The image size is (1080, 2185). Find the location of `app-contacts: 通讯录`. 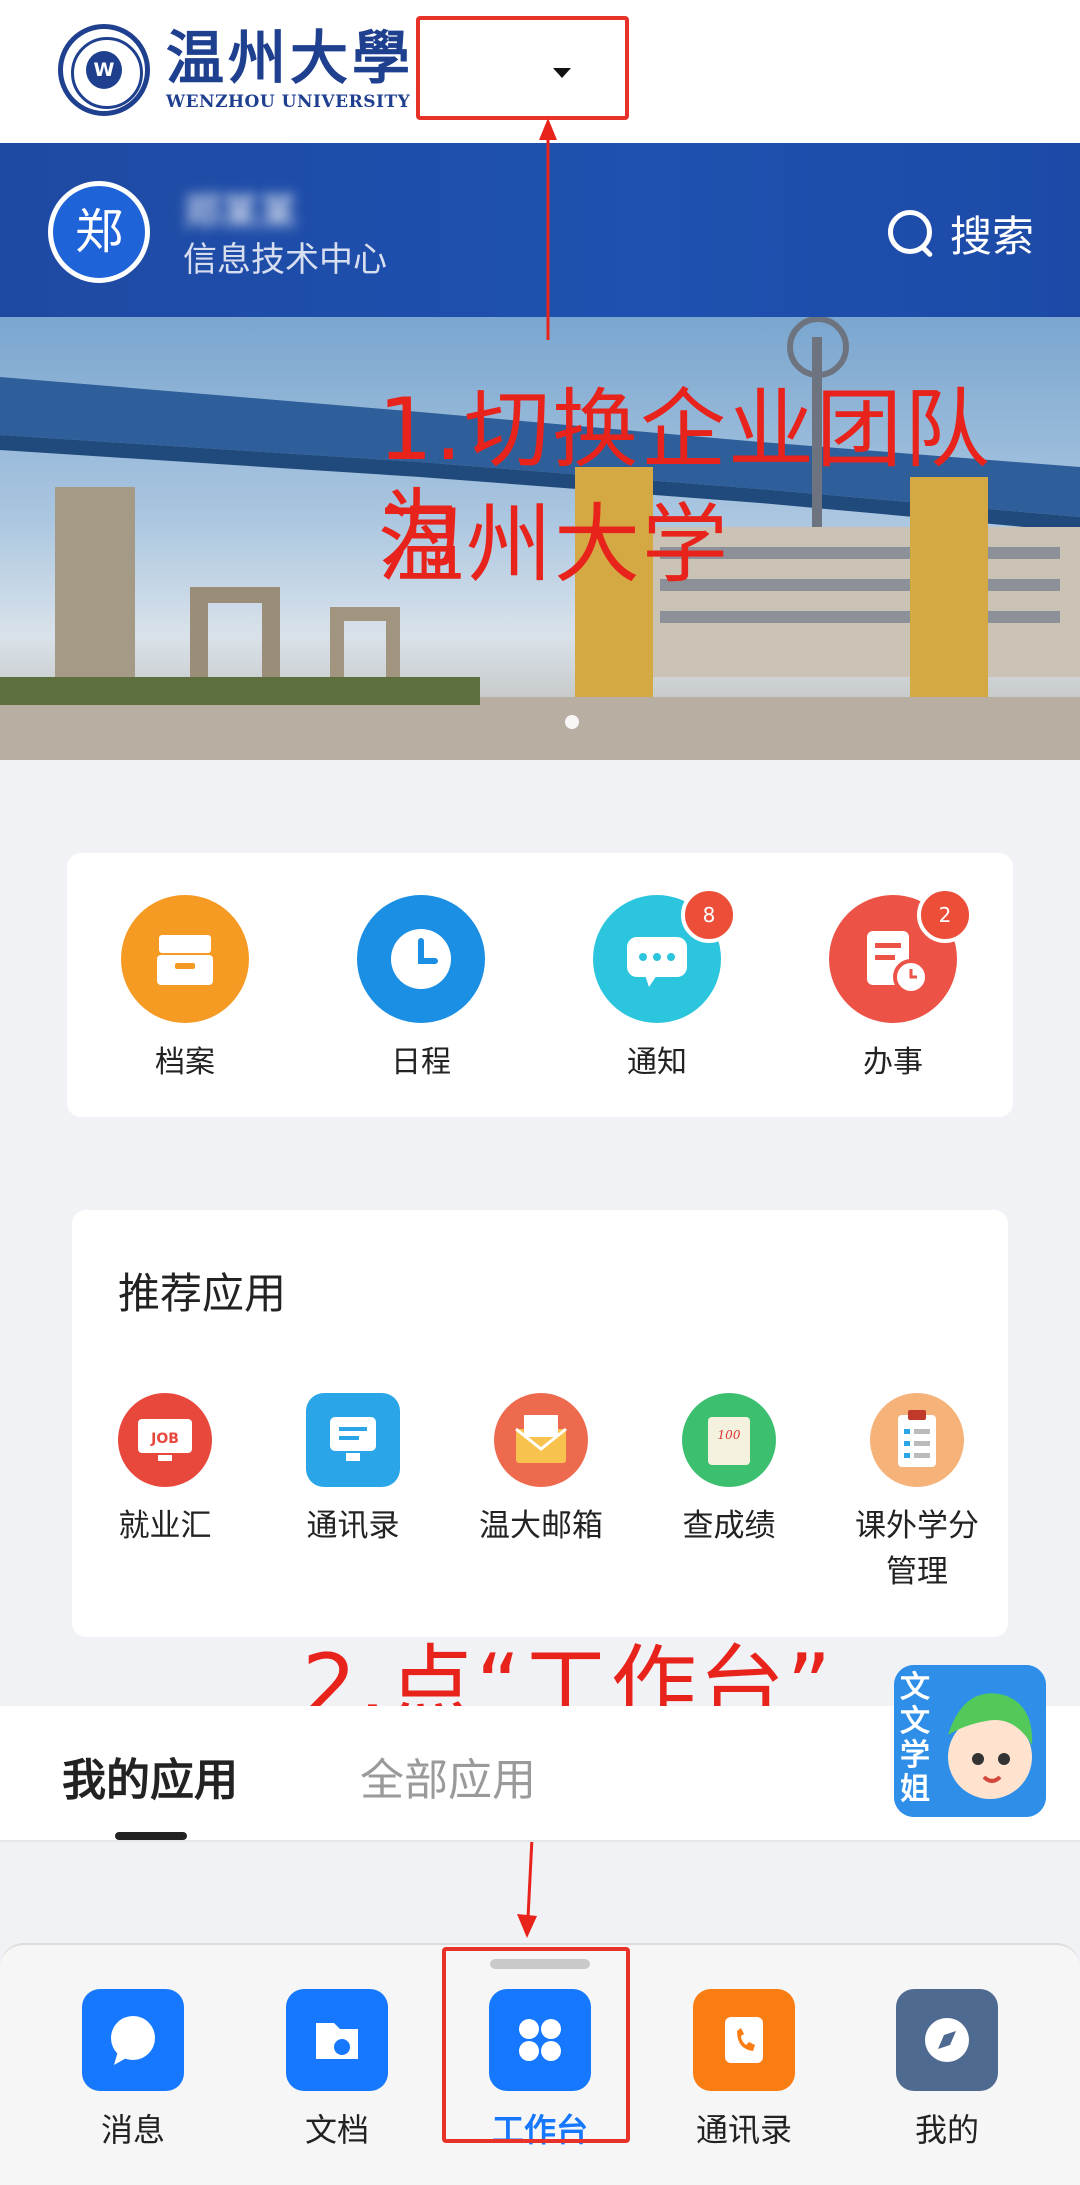

app-contacts: 通讯录 is located at coordinates (353, 1471).